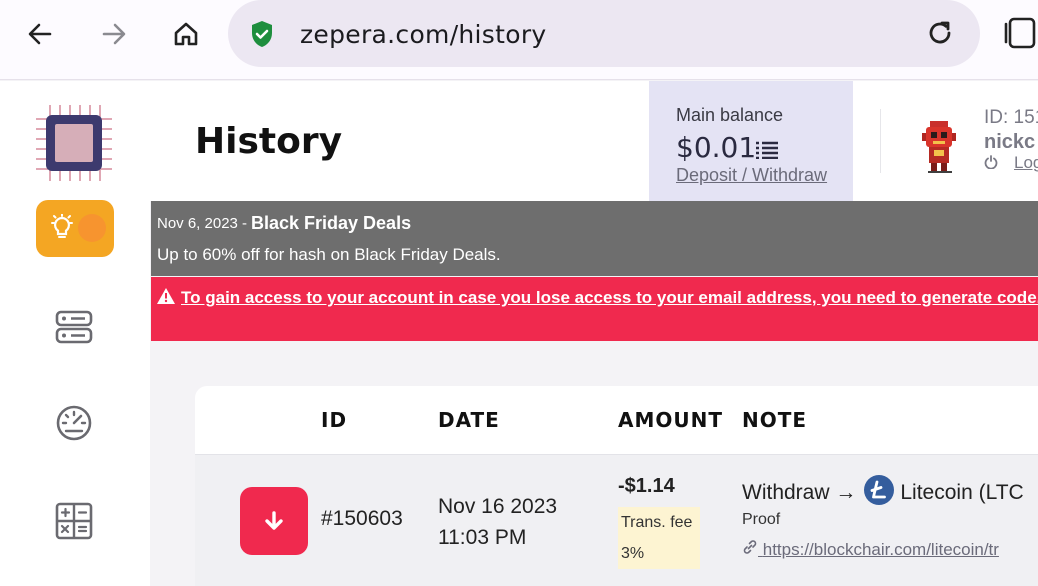  I want to click on transaction-date: Nov 16 2023 11:03 PM, so click(523, 522).